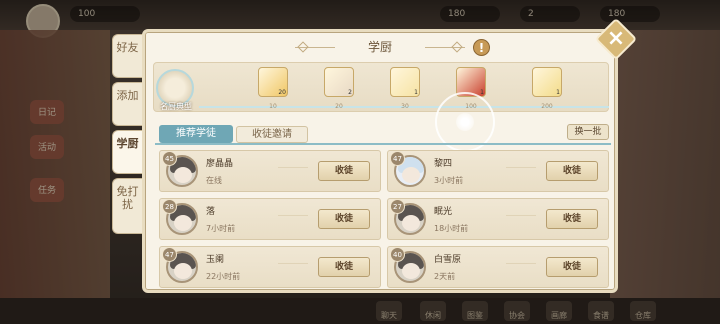 The image size is (720, 324). Describe the element at coordinates (449, 180) in the screenshot. I see `online-status: 3小时前` at that location.